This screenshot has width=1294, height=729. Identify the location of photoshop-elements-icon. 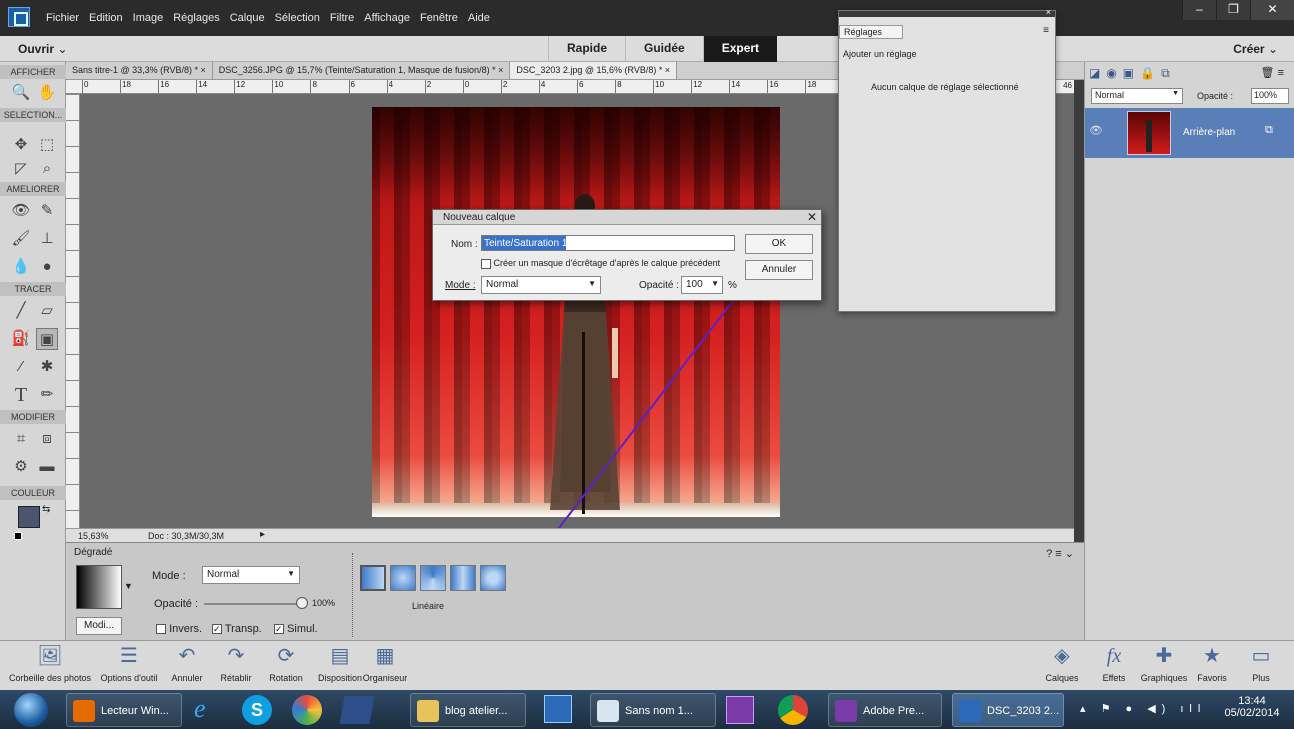
(970, 711).